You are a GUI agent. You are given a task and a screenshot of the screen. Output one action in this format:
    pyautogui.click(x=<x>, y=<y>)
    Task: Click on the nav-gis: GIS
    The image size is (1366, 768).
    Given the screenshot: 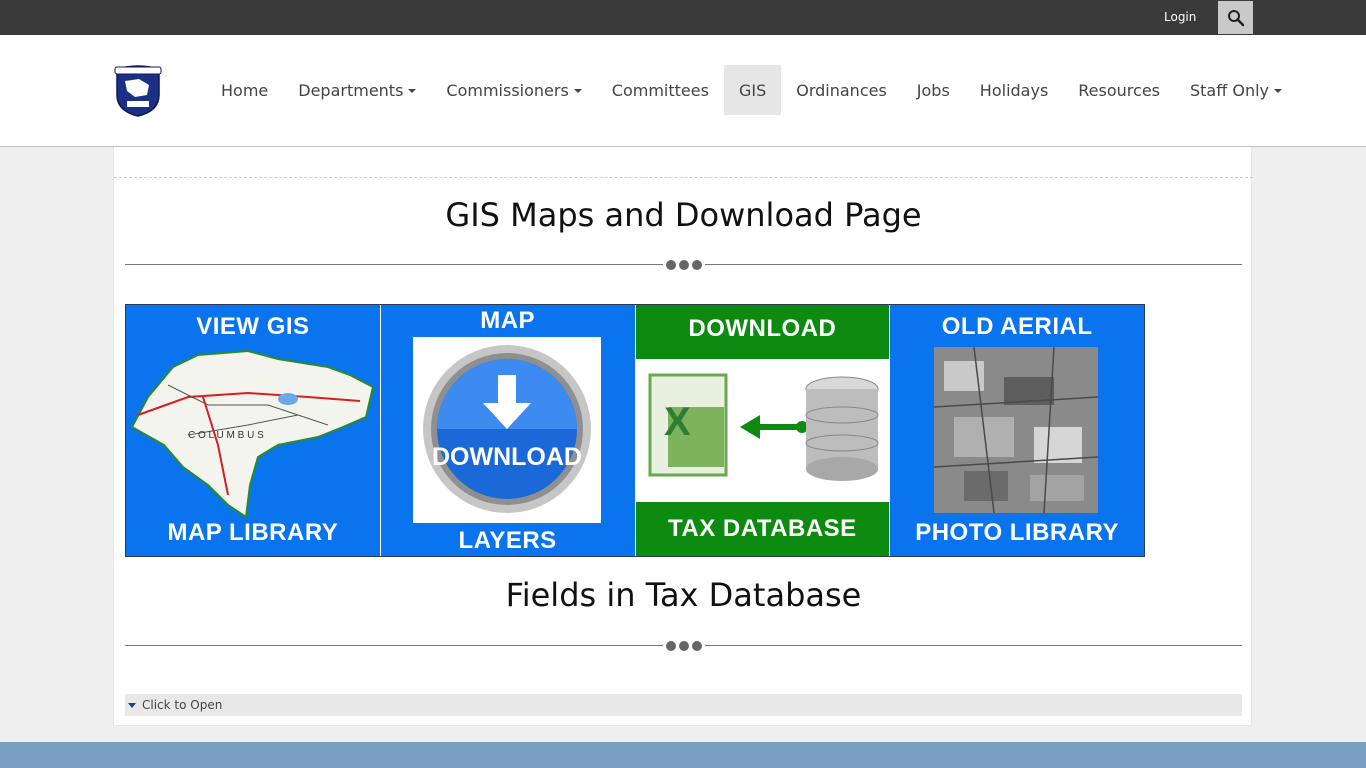 What is the action you would take?
    pyautogui.click(x=752, y=90)
    